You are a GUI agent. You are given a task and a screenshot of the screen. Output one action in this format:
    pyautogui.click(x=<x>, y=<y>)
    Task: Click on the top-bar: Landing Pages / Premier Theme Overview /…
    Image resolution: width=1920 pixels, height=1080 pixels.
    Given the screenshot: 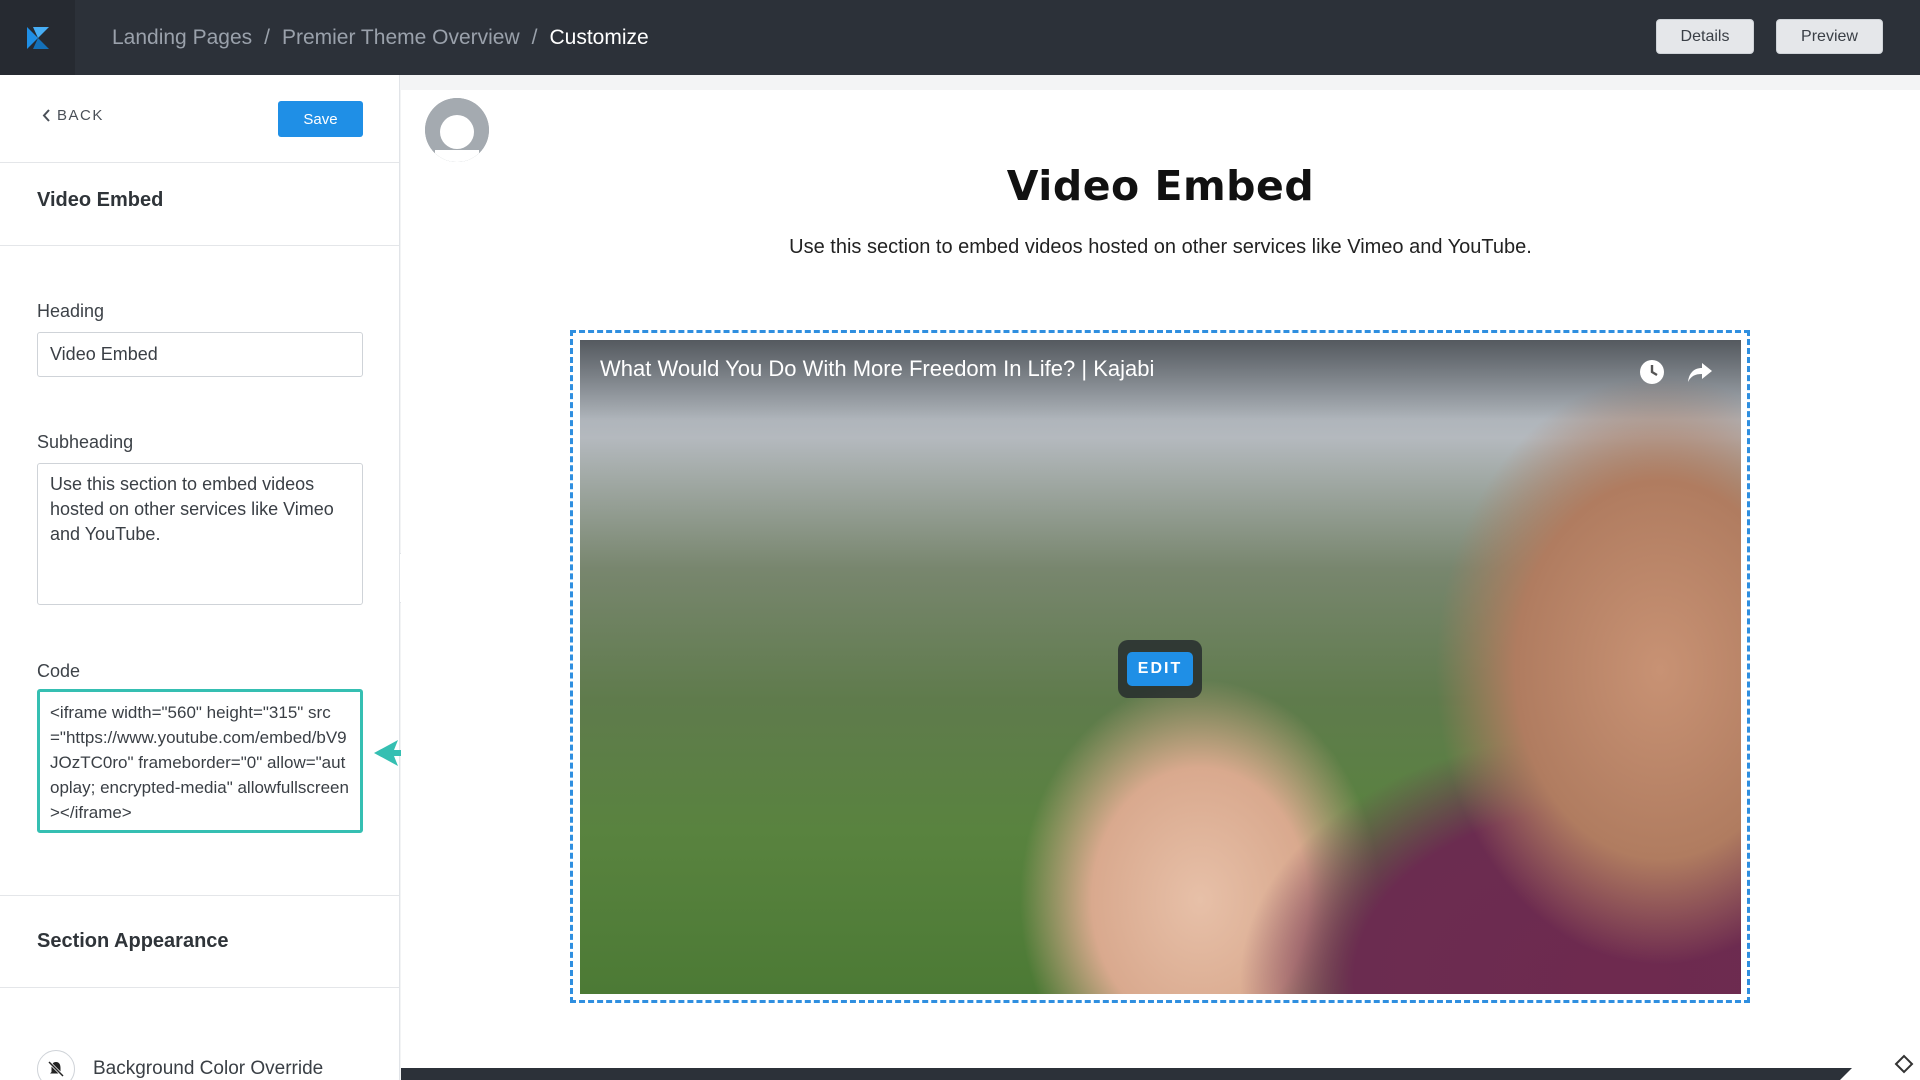 What is the action you would take?
    pyautogui.click(x=960, y=37)
    